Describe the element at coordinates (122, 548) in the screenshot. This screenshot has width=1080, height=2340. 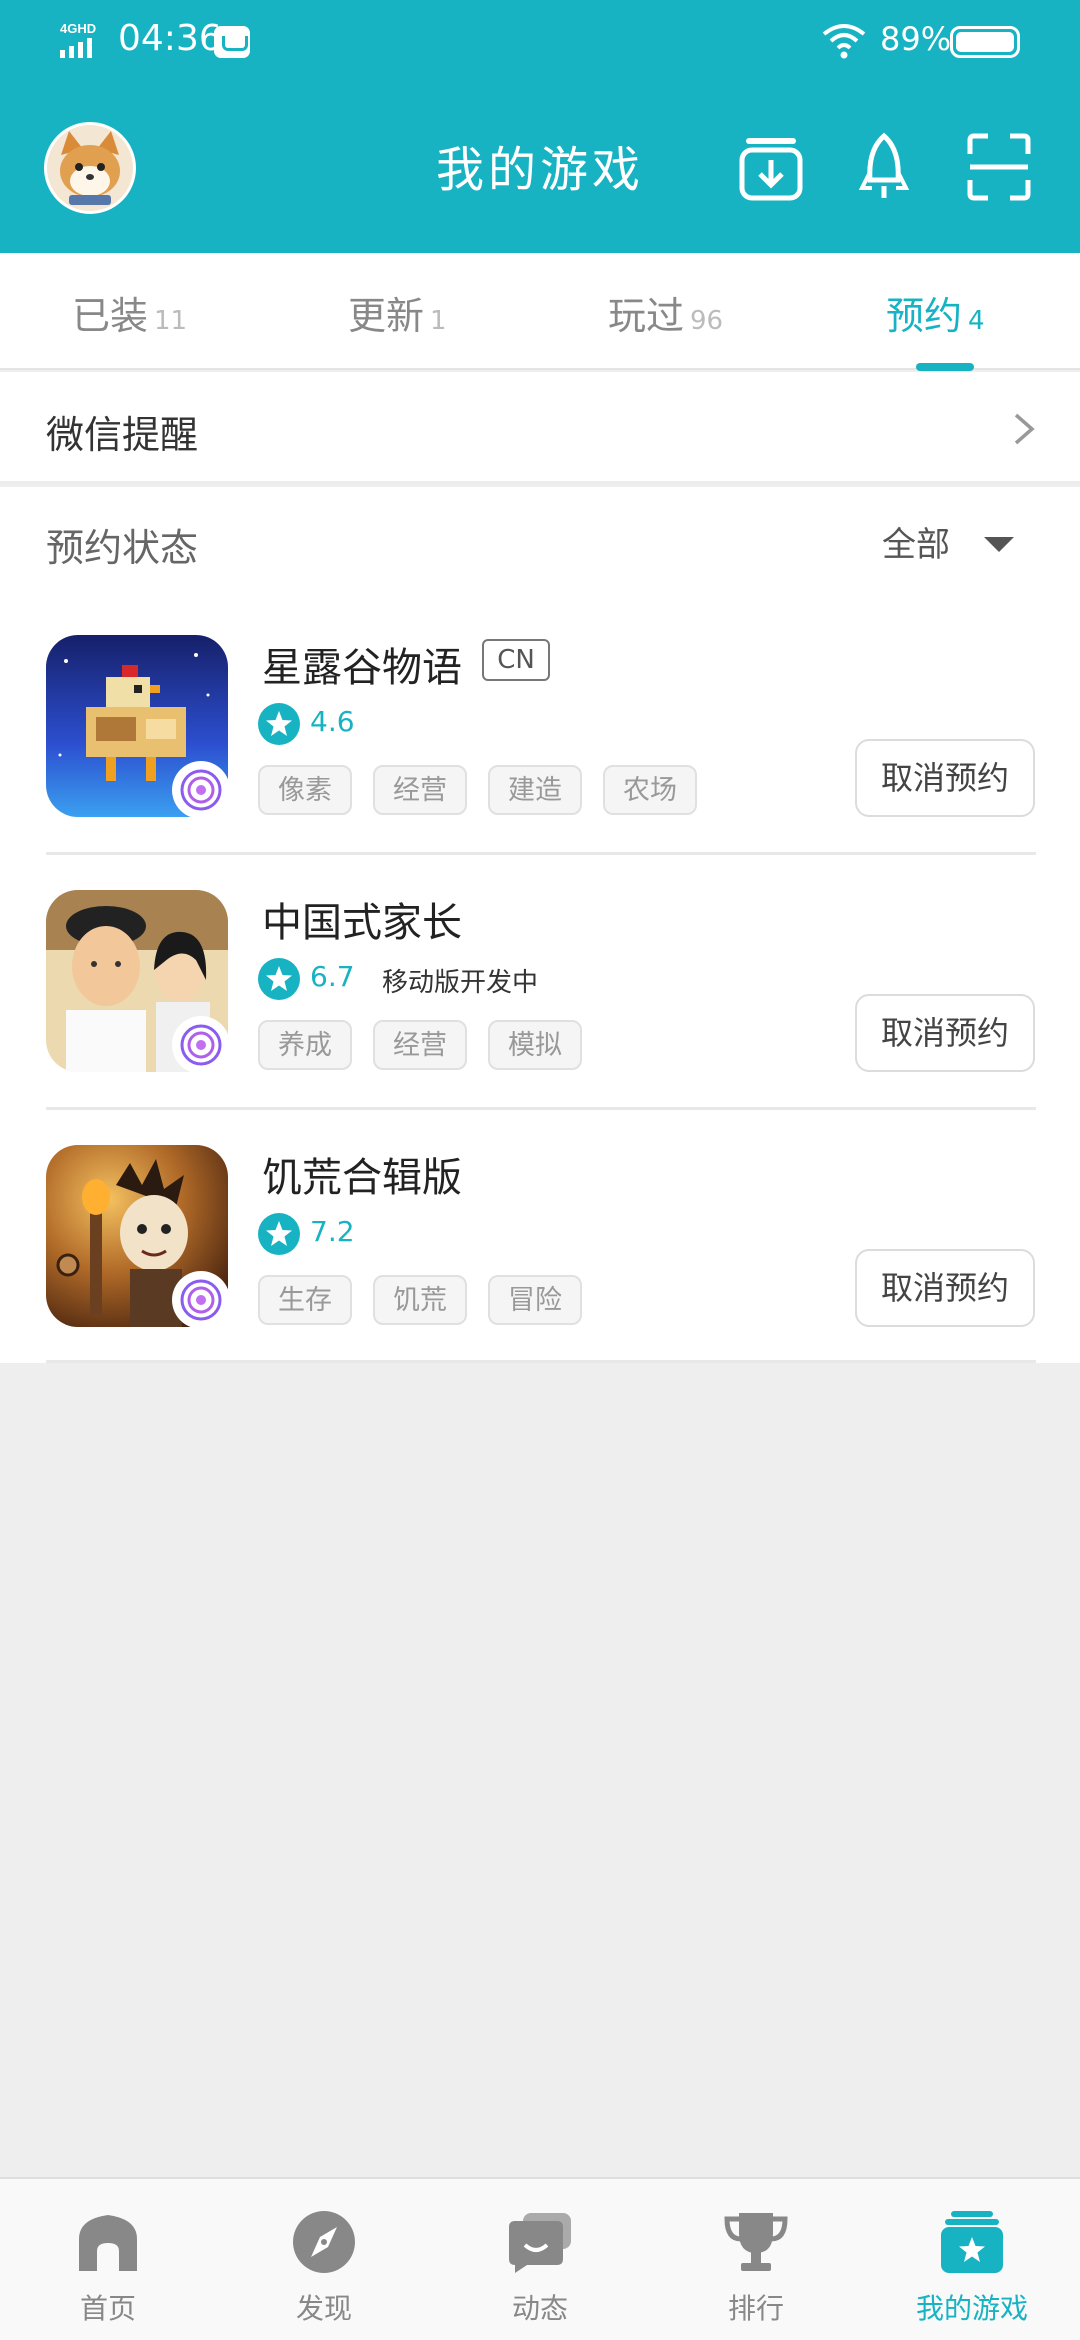
I see `filter-label: 预约状态` at that location.